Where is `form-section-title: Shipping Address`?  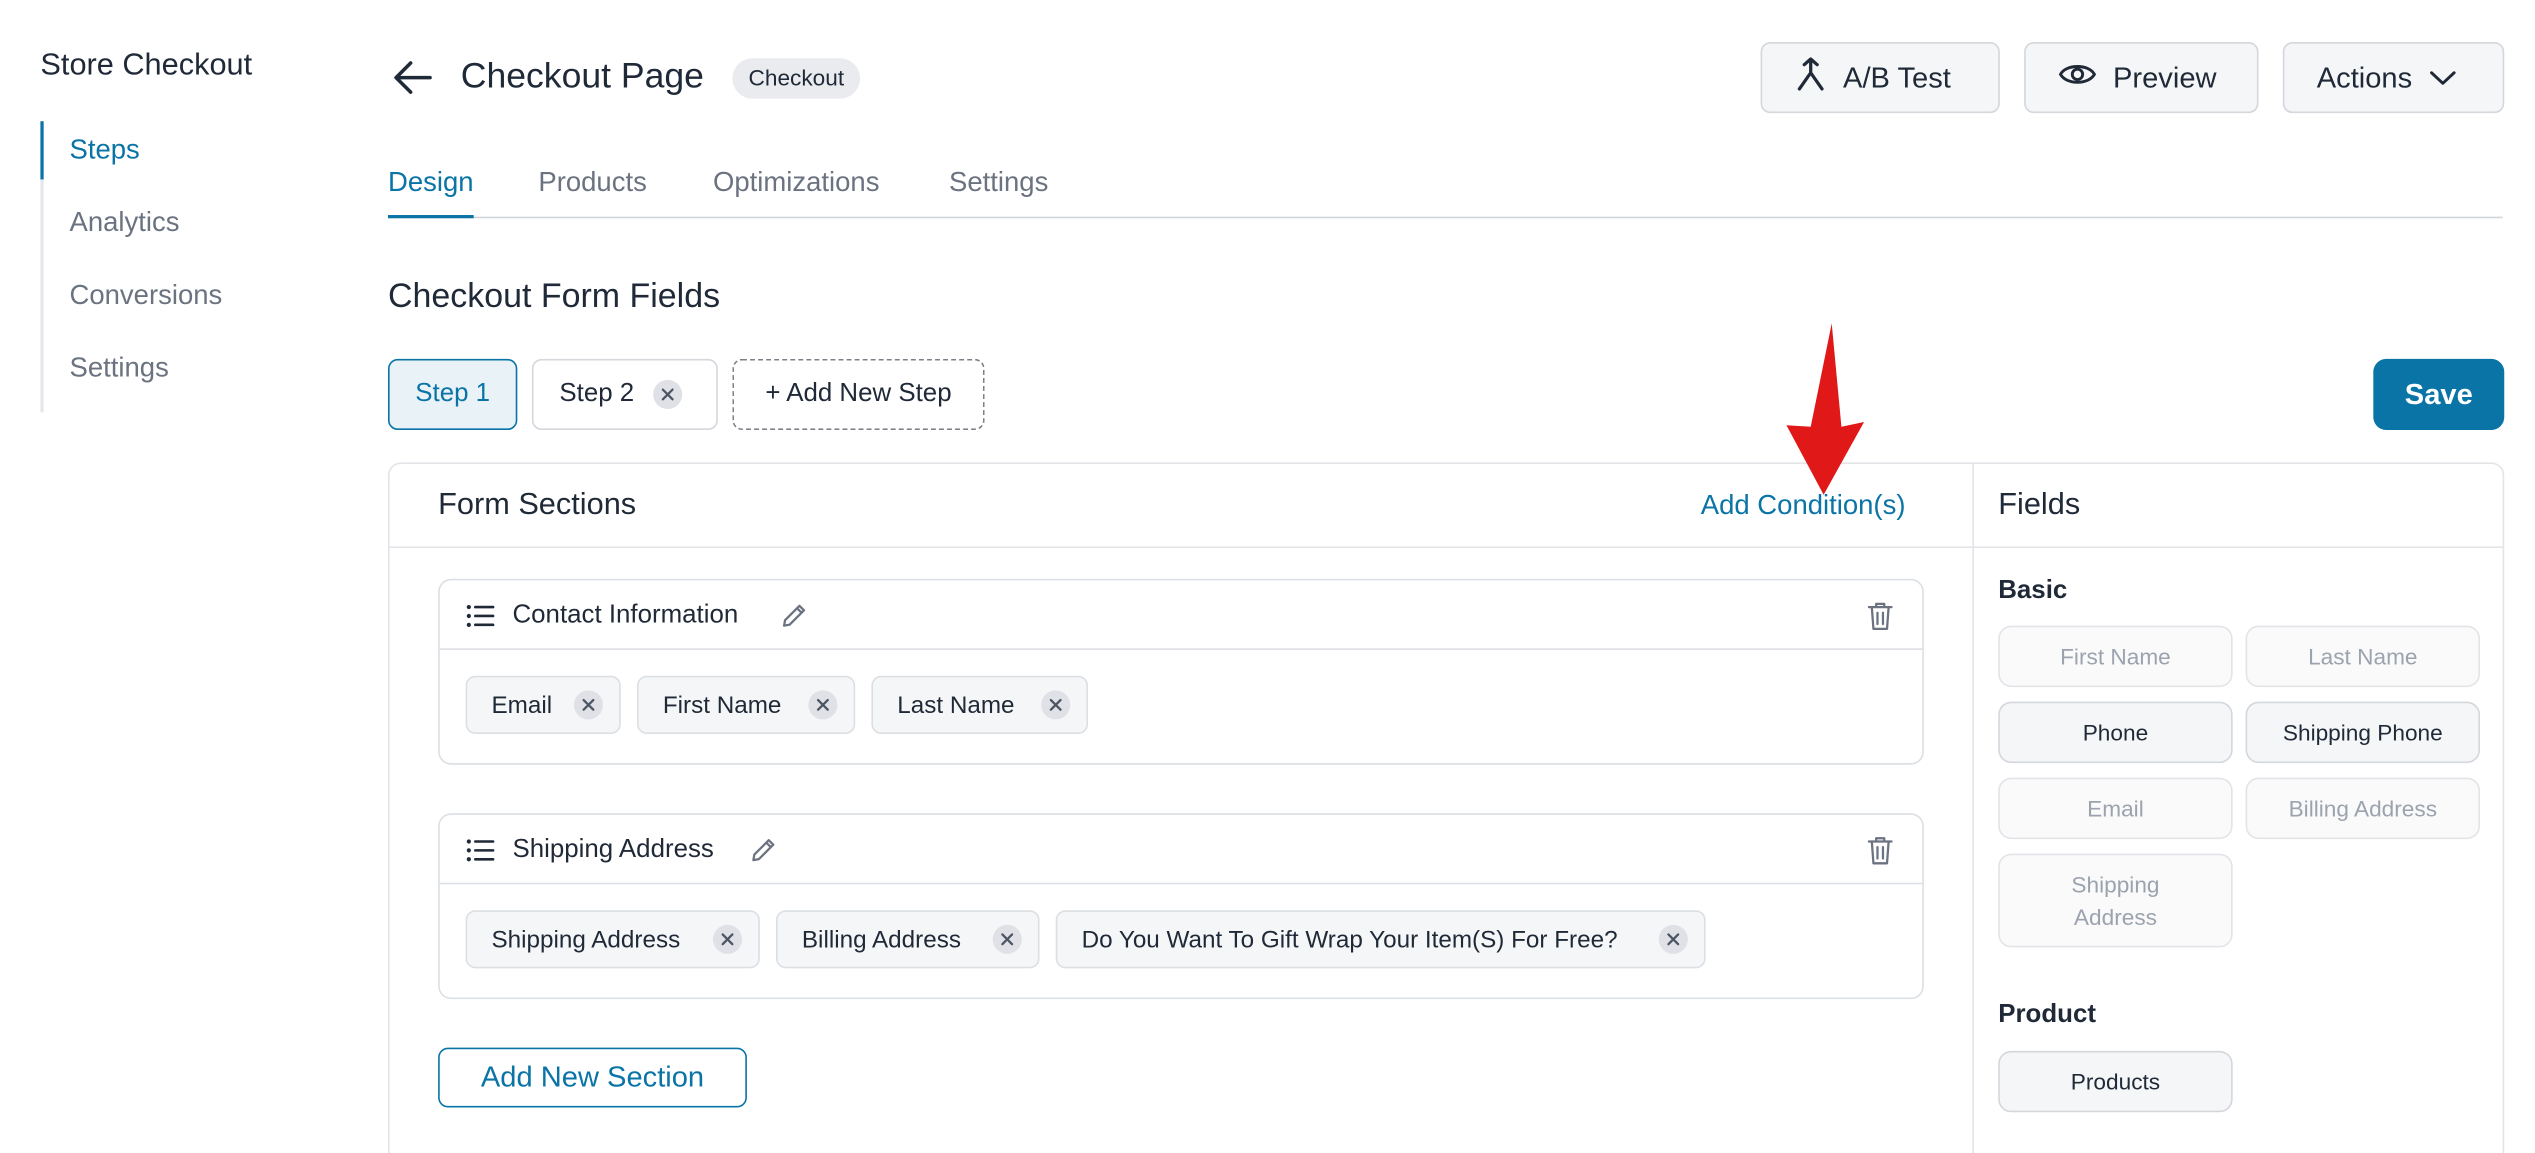 form-section-title: Shipping Address is located at coordinates (613, 849).